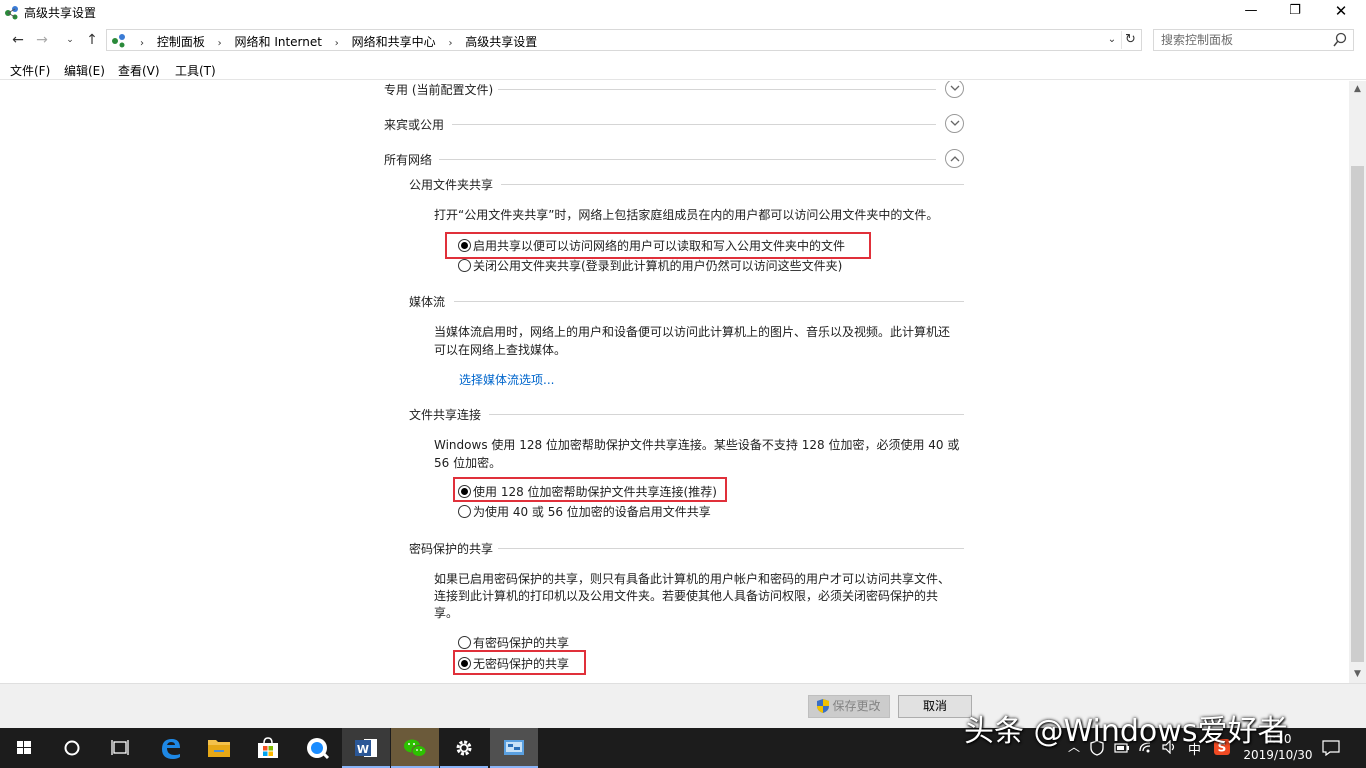 This screenshot has height=768, width=1366. I want to click on task-view-icon, so click(120, 747).